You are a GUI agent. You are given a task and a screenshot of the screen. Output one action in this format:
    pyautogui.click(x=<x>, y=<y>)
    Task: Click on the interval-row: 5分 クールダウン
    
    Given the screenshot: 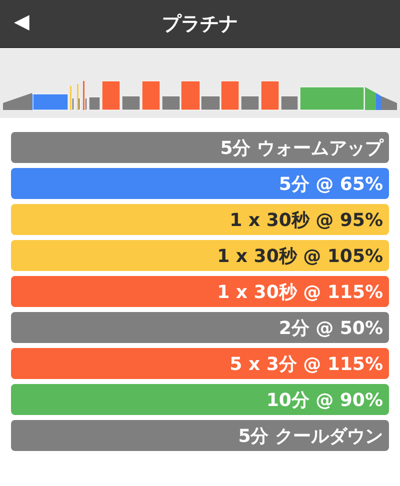 What is the action you would take?
    pyautogui.click(x=200, y=435)
    